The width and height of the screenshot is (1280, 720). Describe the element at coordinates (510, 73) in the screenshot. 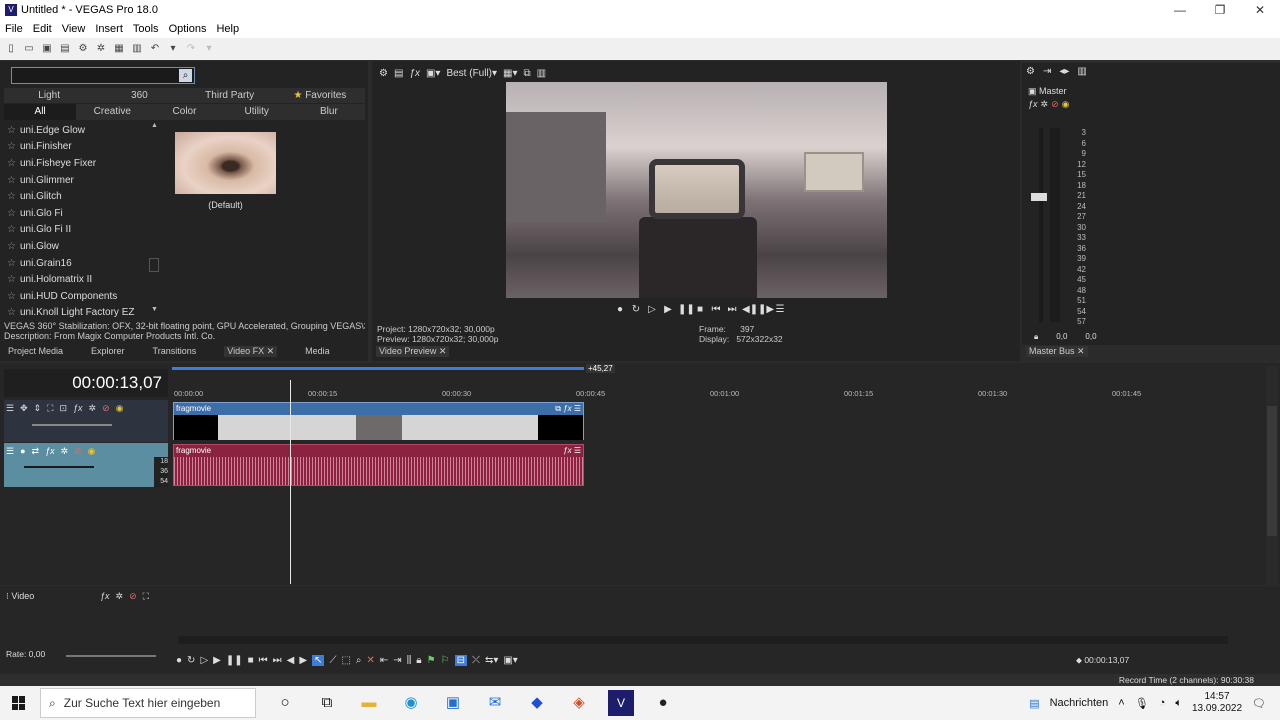

I see `overlays-icon: ▦▾` at that location.